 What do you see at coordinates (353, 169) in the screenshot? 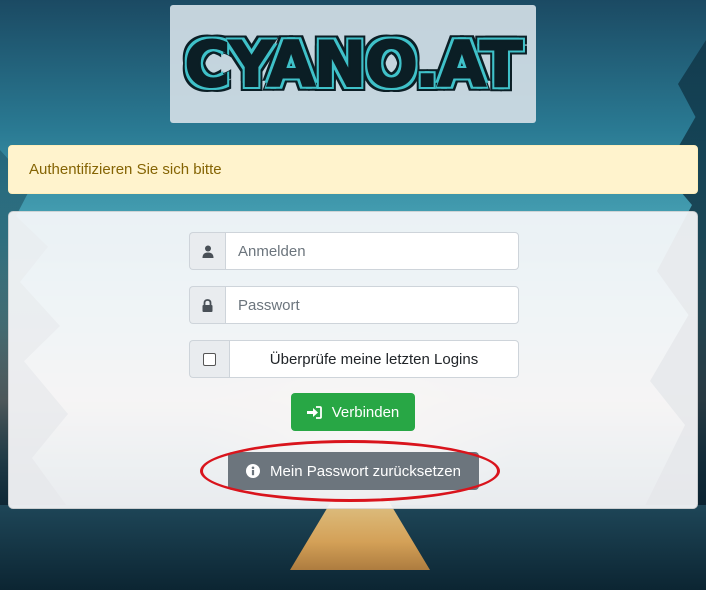
I see `auth-alert: Authentifizieren Sie sich bitte` at bounding box center [353, 169].